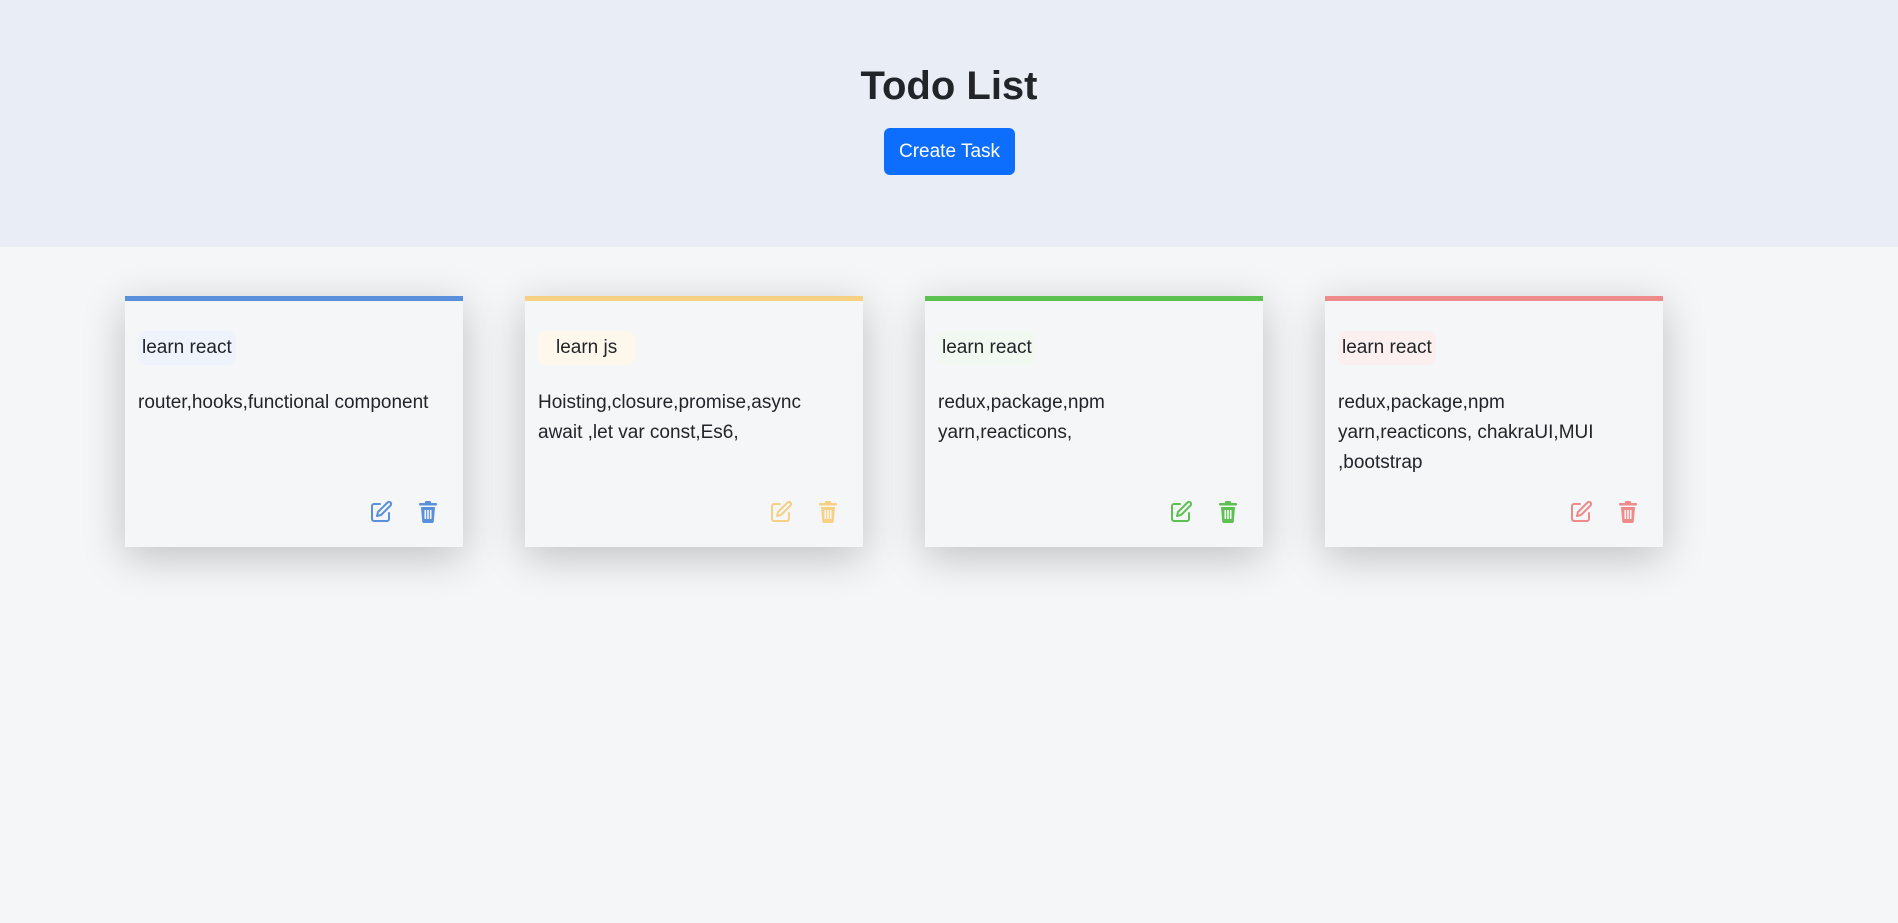 The width and height of the screenshot is (1898, 923). I want to click on task-description: redux,package,npm yarn,reacticons,, so click(1021, 417).